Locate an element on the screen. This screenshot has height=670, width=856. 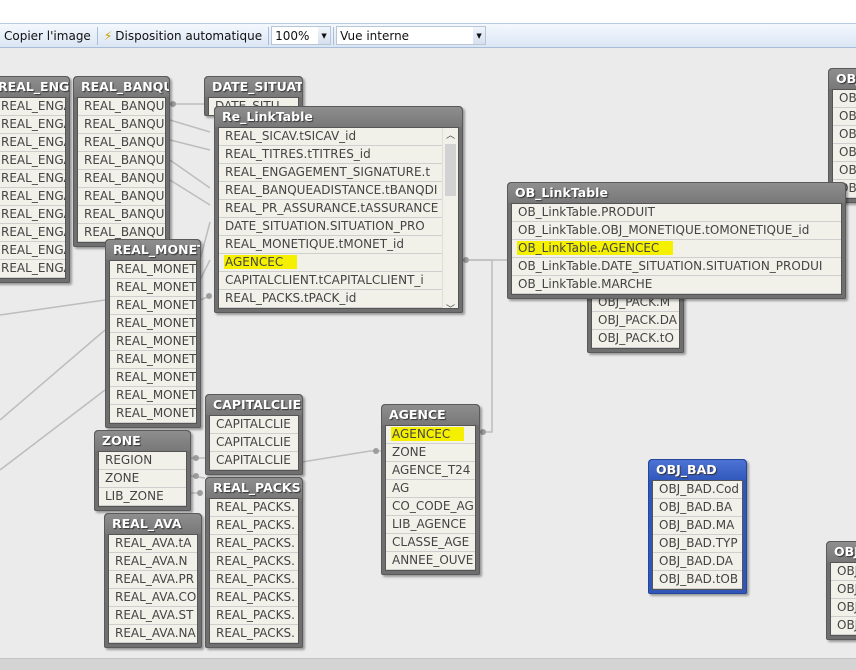
field-row: OBJ_BAD.tOB is located at coordinates (697, 580).